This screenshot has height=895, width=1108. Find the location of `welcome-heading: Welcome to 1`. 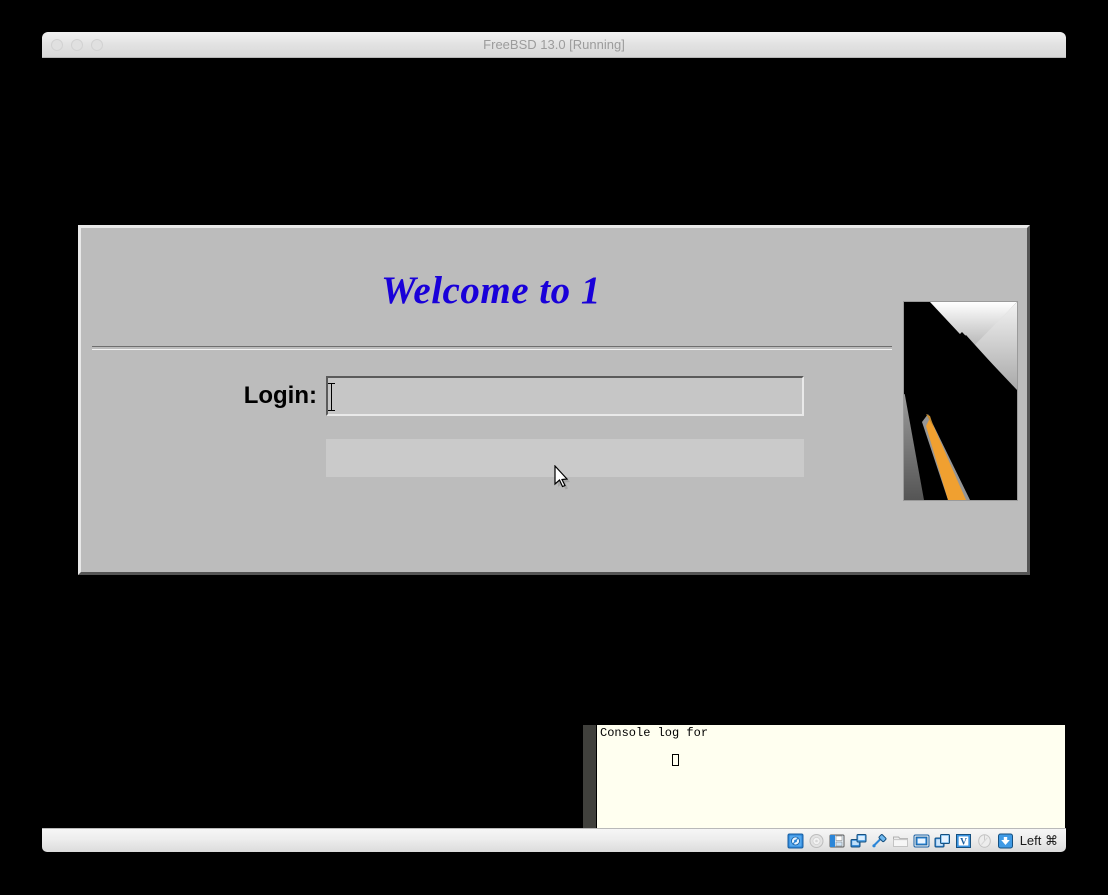

welcome-heading: Welcome to 1 is located at coordinates (491, 290).